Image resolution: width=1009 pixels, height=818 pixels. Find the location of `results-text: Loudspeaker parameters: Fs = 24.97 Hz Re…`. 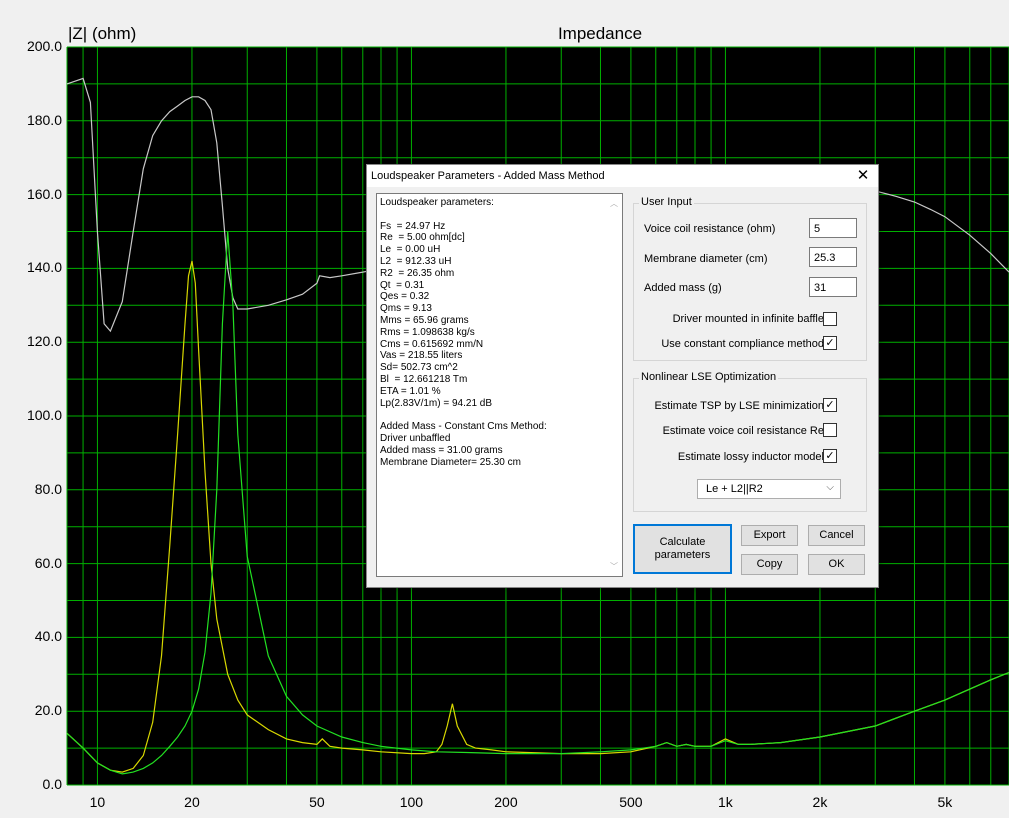

results-text: Loudspeaker parameters: Fs = 24.97 Hz Re… is located at coordinates (463, 332).